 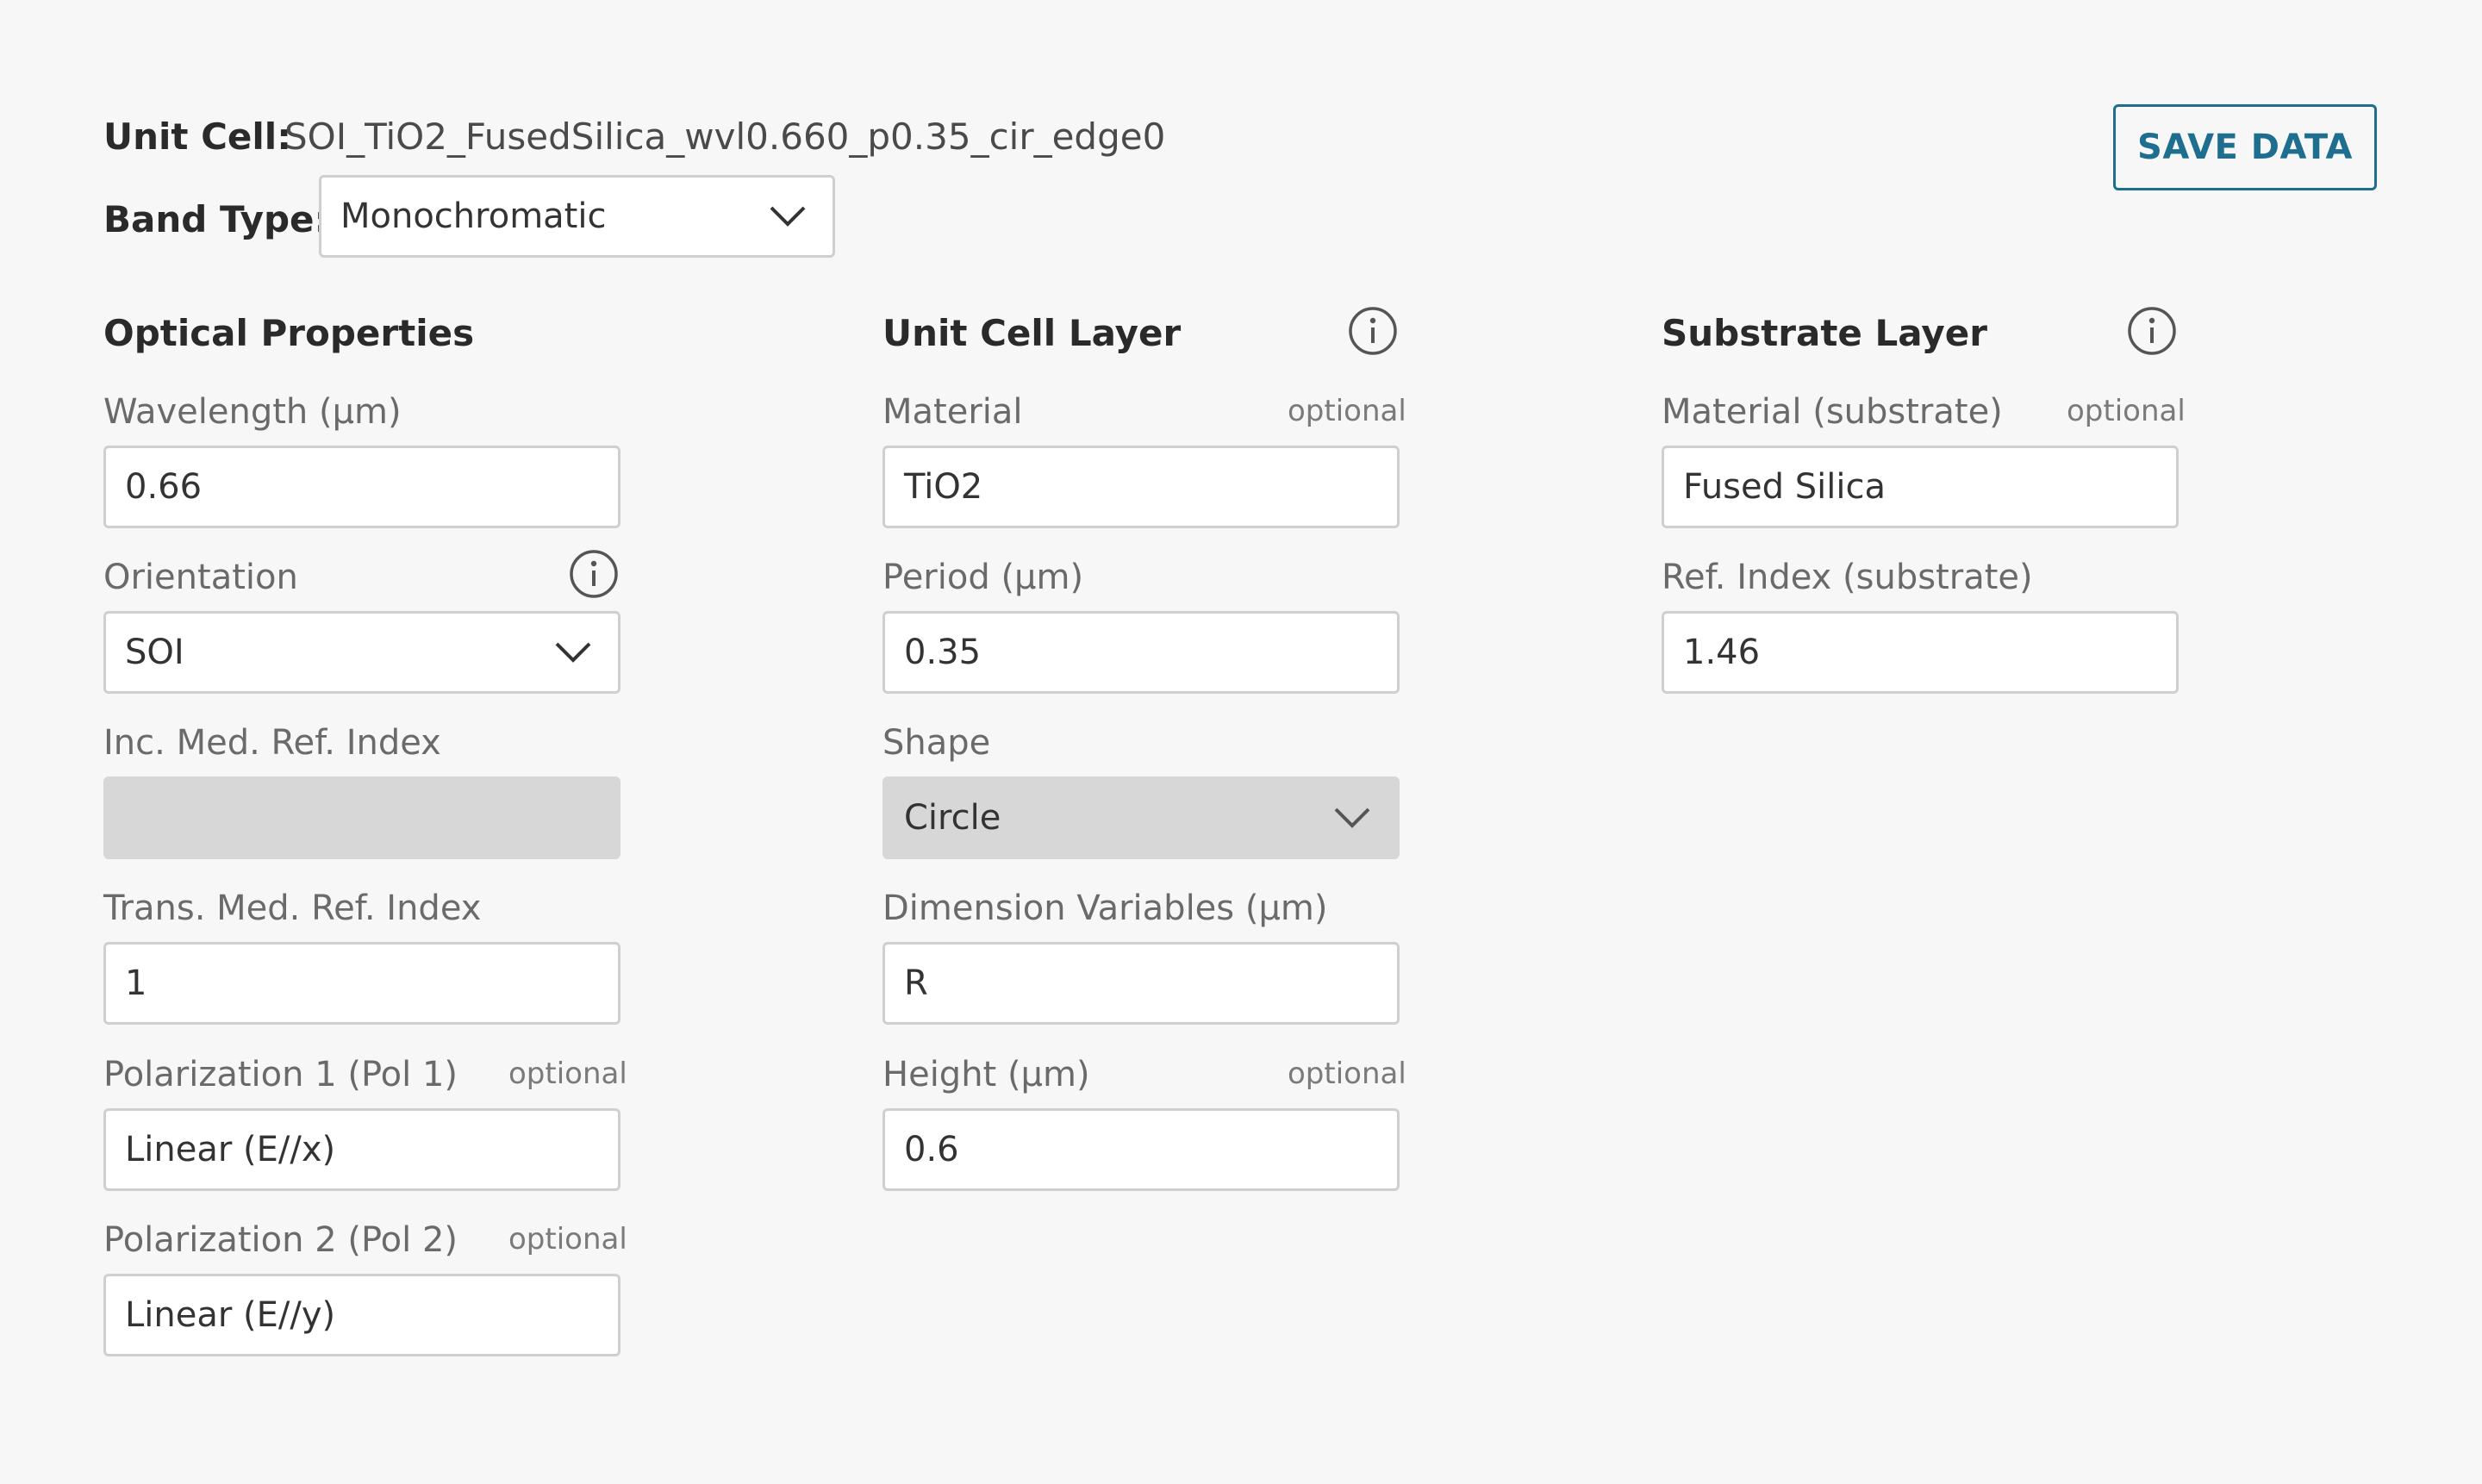 What do you see at coordinates (1921, 487) in the screenshot?
I see `substrate-material-field: Fused Silica` at bounding box center [1921, 487].